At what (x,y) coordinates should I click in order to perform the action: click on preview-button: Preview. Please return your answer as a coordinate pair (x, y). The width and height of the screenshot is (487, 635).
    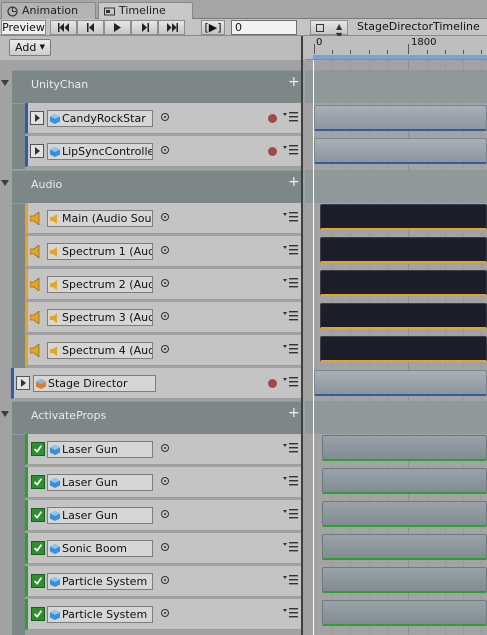
    Looking at the image, I should click on (23, 27).